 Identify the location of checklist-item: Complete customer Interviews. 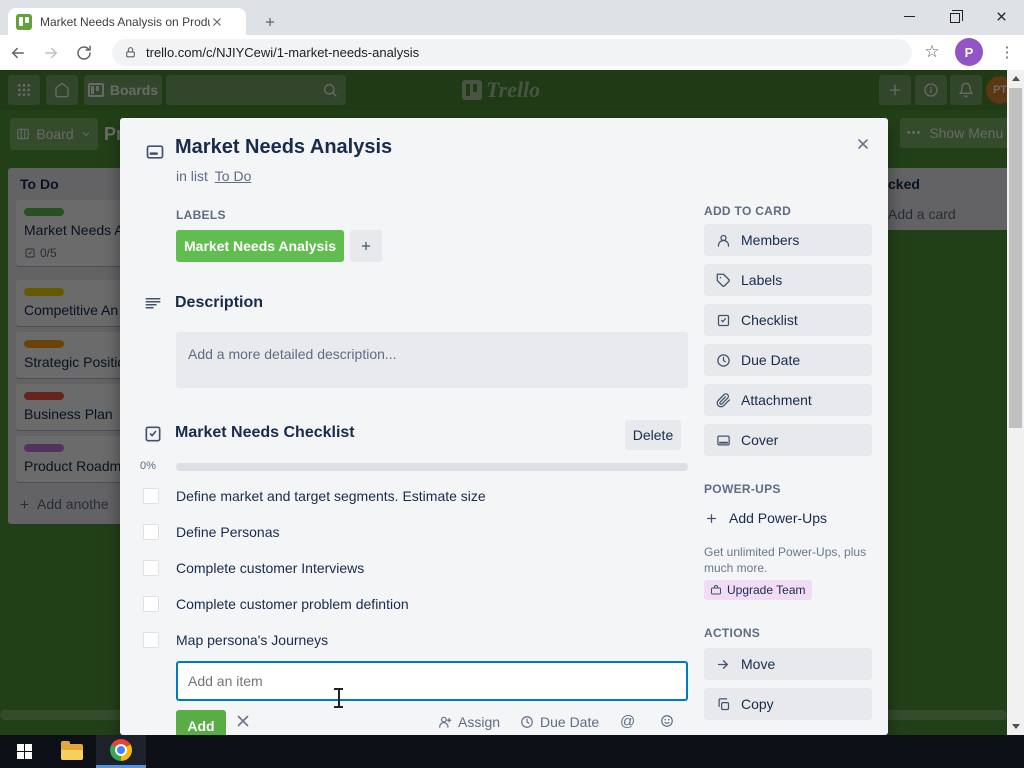
(270, 568).